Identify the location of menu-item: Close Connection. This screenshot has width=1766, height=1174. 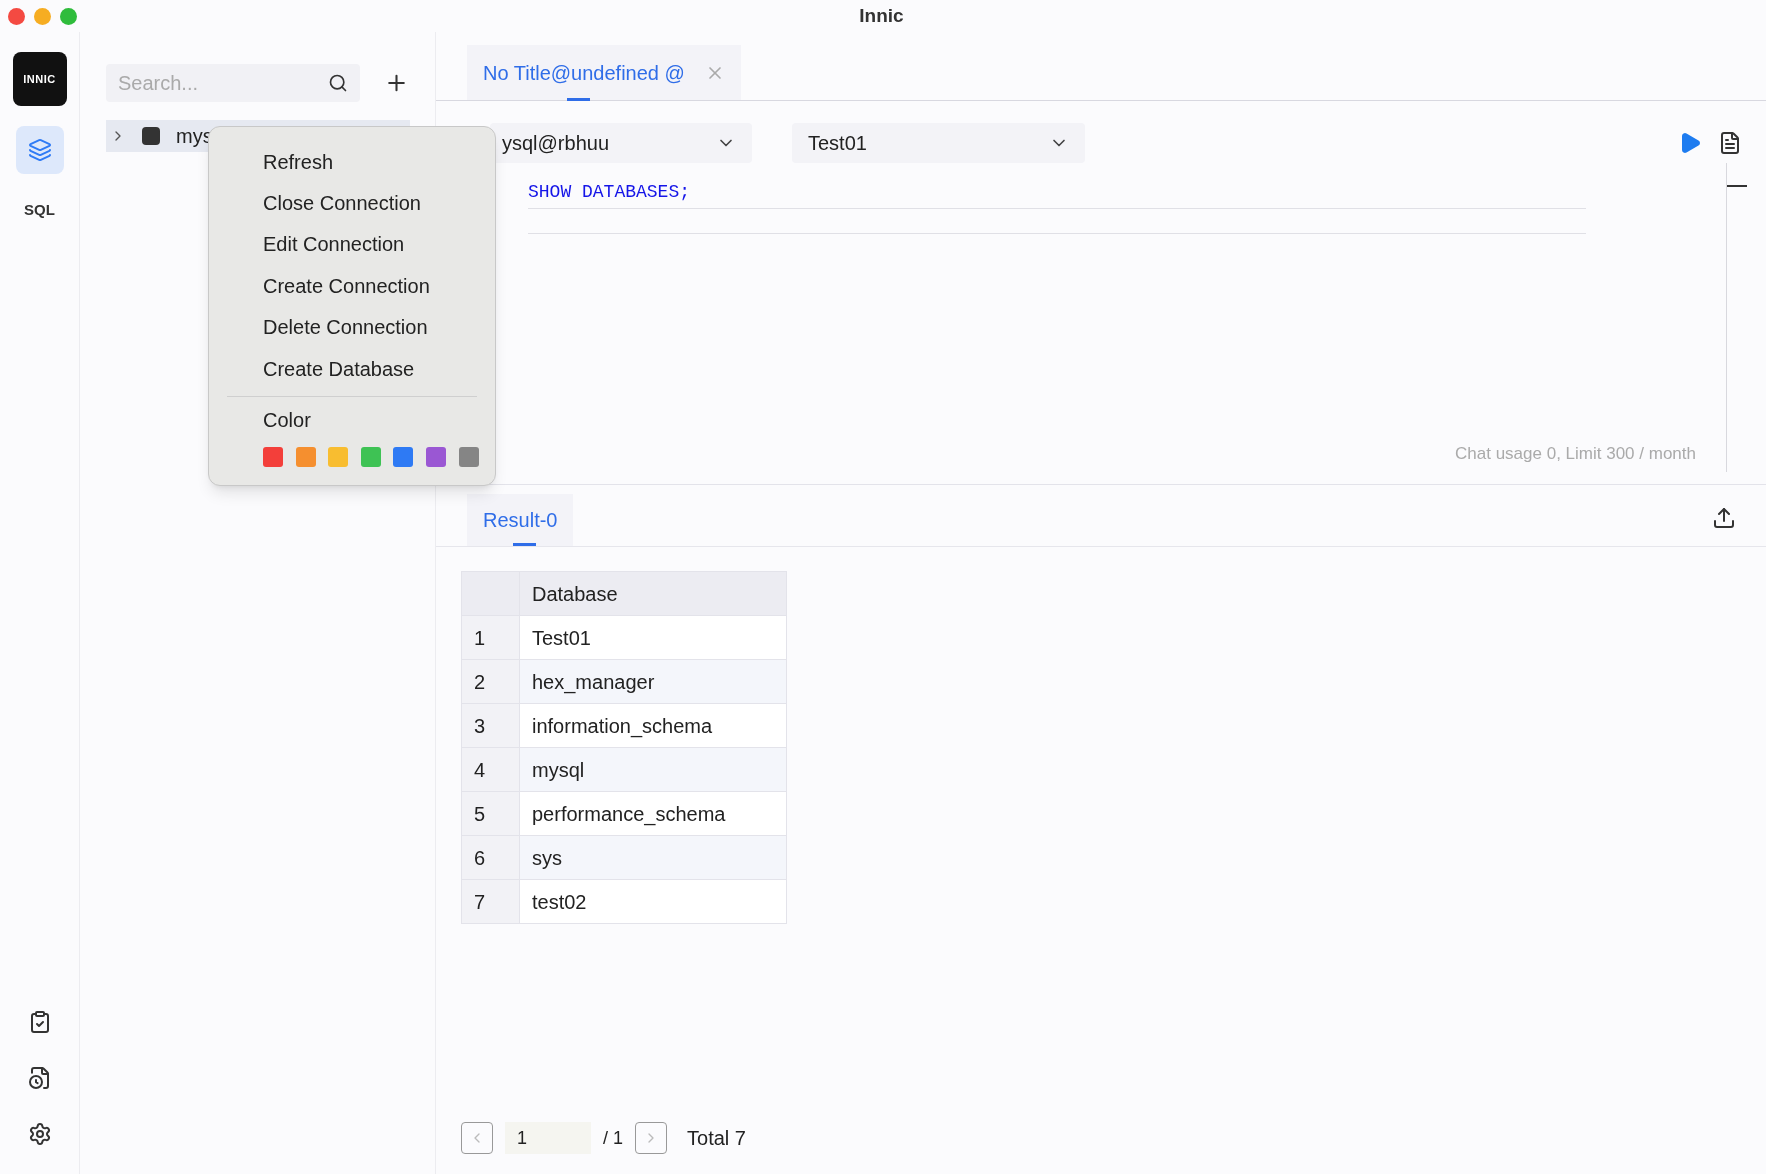
(352, 203).